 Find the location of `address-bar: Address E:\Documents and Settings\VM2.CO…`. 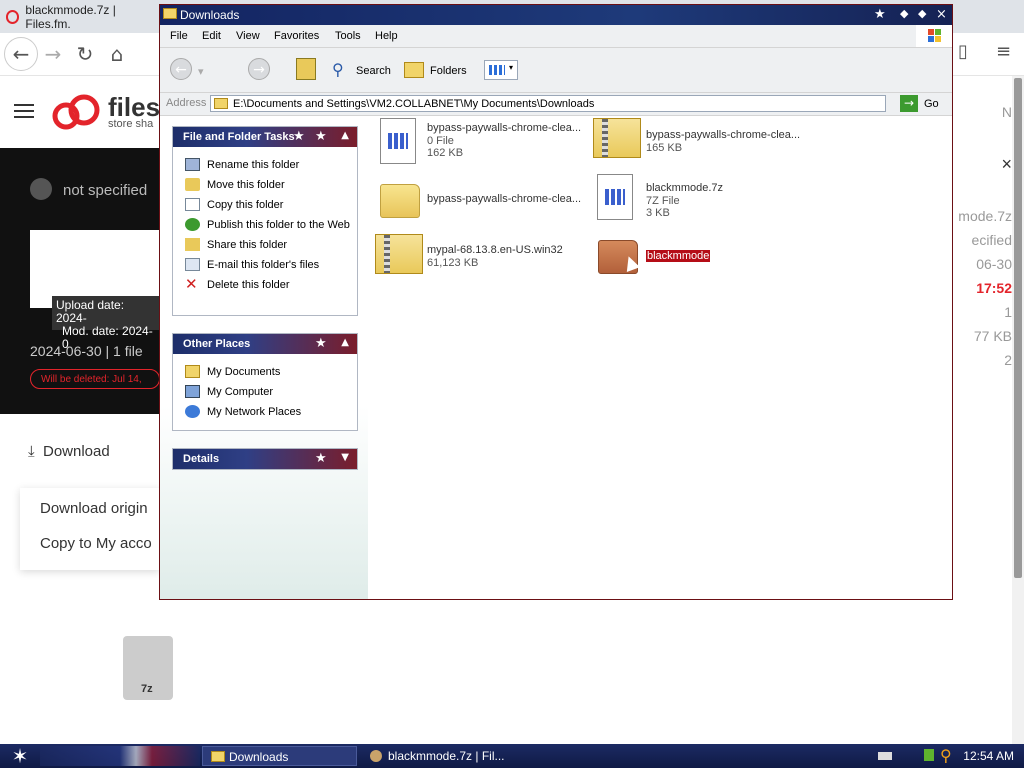

address-bar: Address E:\Documents and Settings\VM2.CO… is located at coordinates (556, 104).